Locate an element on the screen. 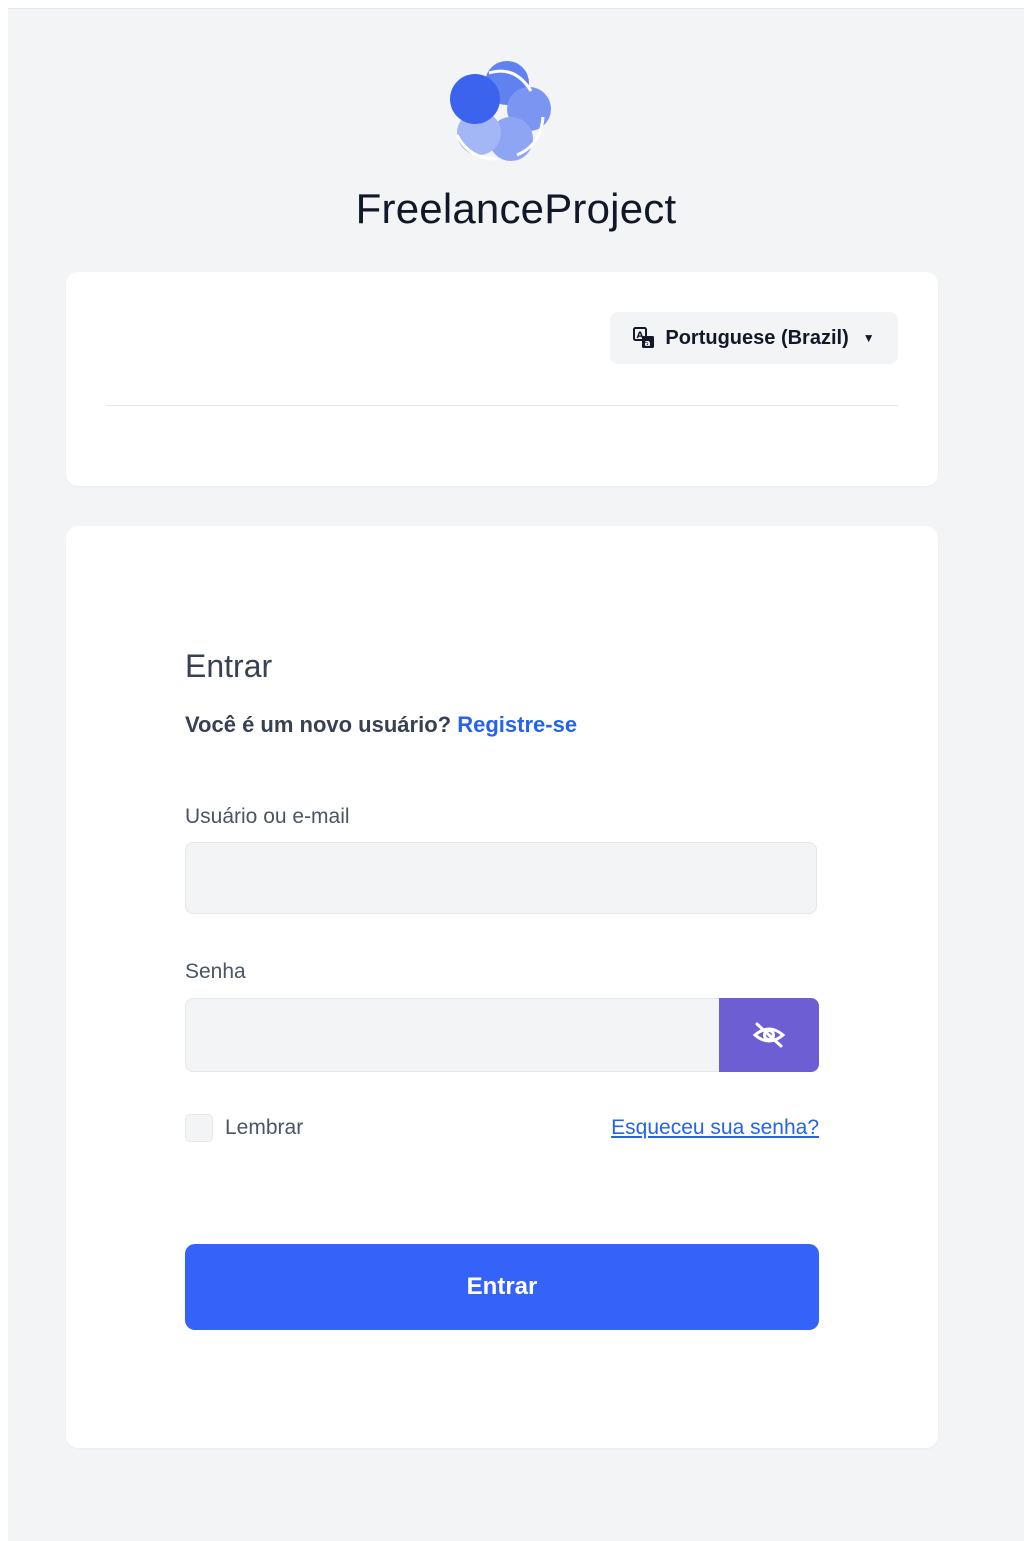 This screenshot has width=1024, height=1541. flower-logo-icon is located at coordinates (500, 111).